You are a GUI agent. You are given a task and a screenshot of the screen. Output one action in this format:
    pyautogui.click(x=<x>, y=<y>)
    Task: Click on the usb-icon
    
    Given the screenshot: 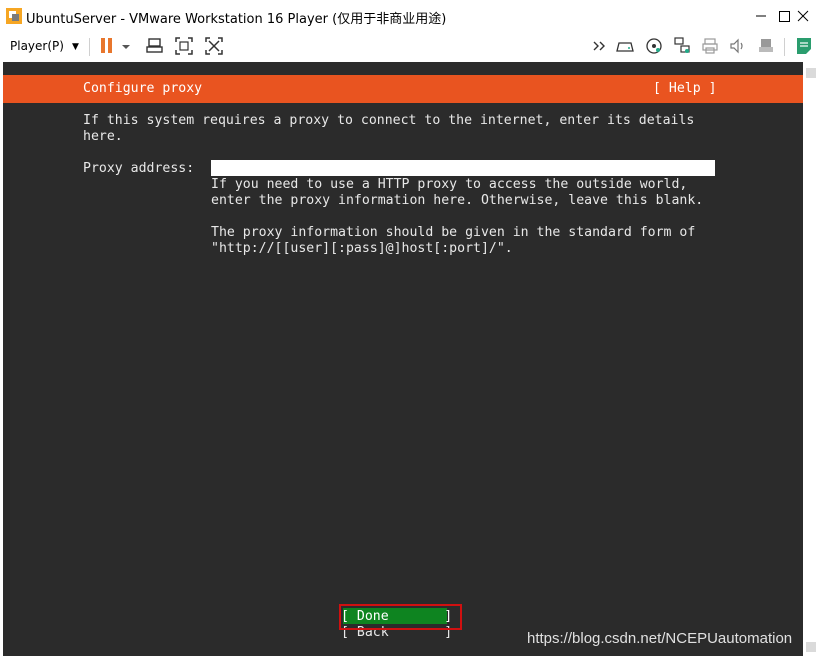 What is the action you would take?
    pyautogui.click(x=766, y=46)
    